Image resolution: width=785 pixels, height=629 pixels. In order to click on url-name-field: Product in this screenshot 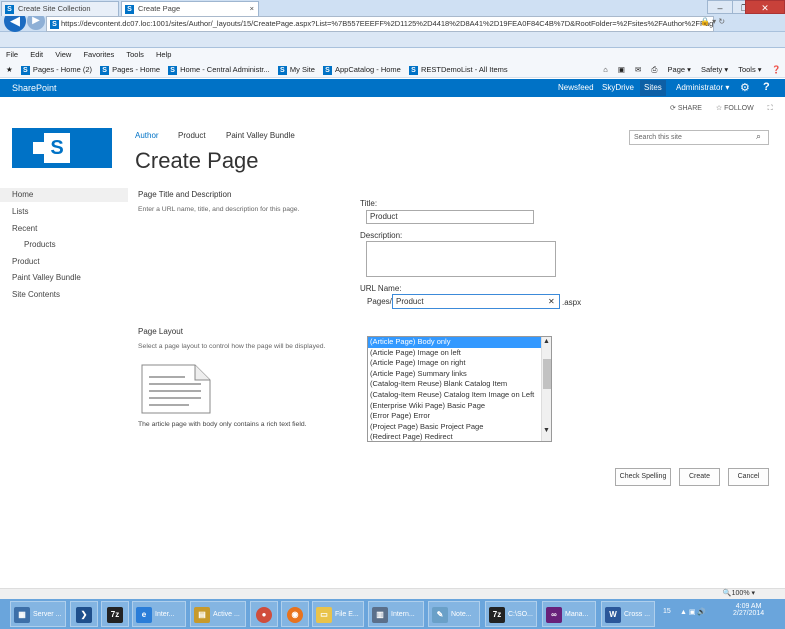, I will do `click(476, 301)`.